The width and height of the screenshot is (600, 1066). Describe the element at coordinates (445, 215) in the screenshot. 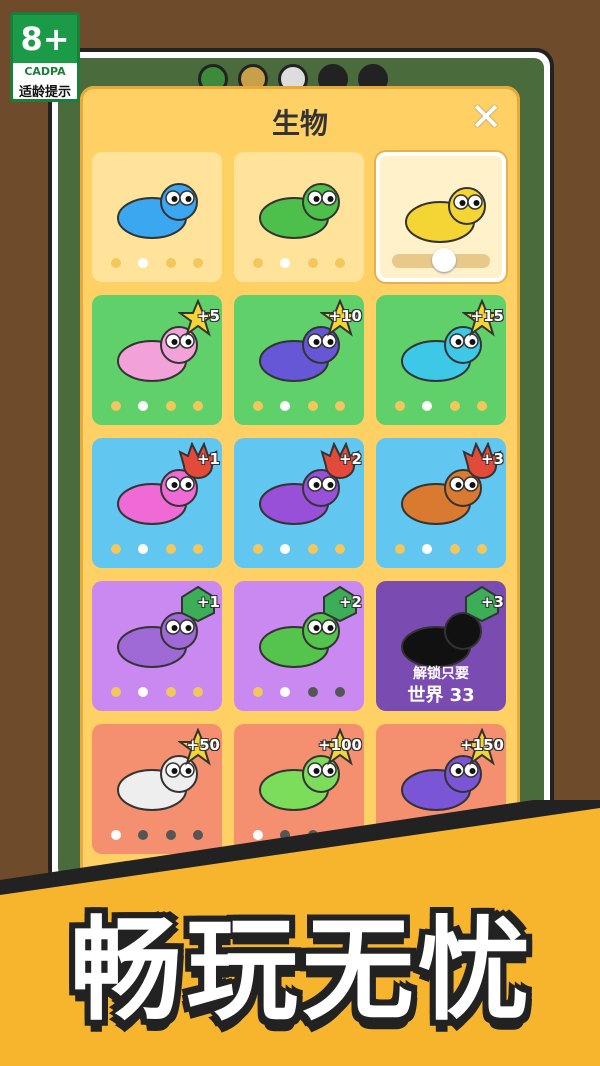

I see `yellow-rex-creature` at that location.